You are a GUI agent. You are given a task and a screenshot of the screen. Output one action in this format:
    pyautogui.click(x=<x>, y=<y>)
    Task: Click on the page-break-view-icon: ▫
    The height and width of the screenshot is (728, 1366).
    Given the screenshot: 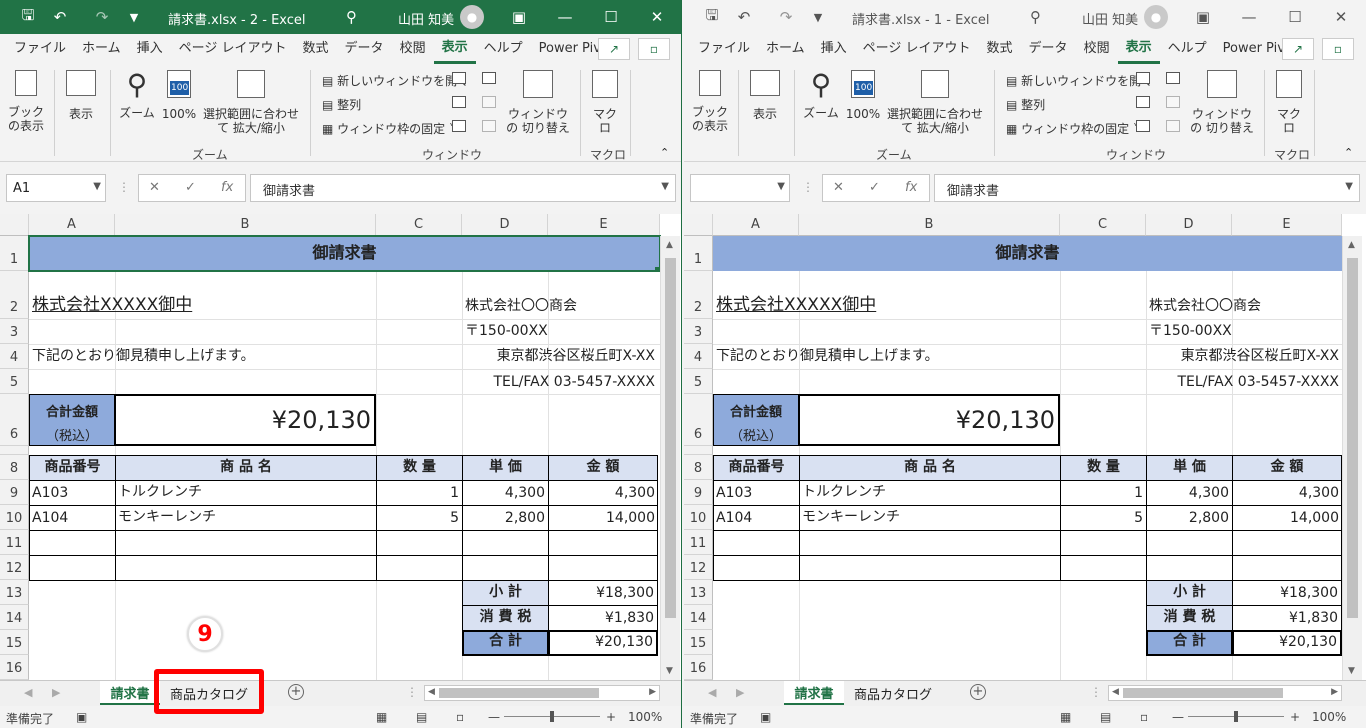 What is the action you would take?
    pyautogui.click(x=460, y=717)
    